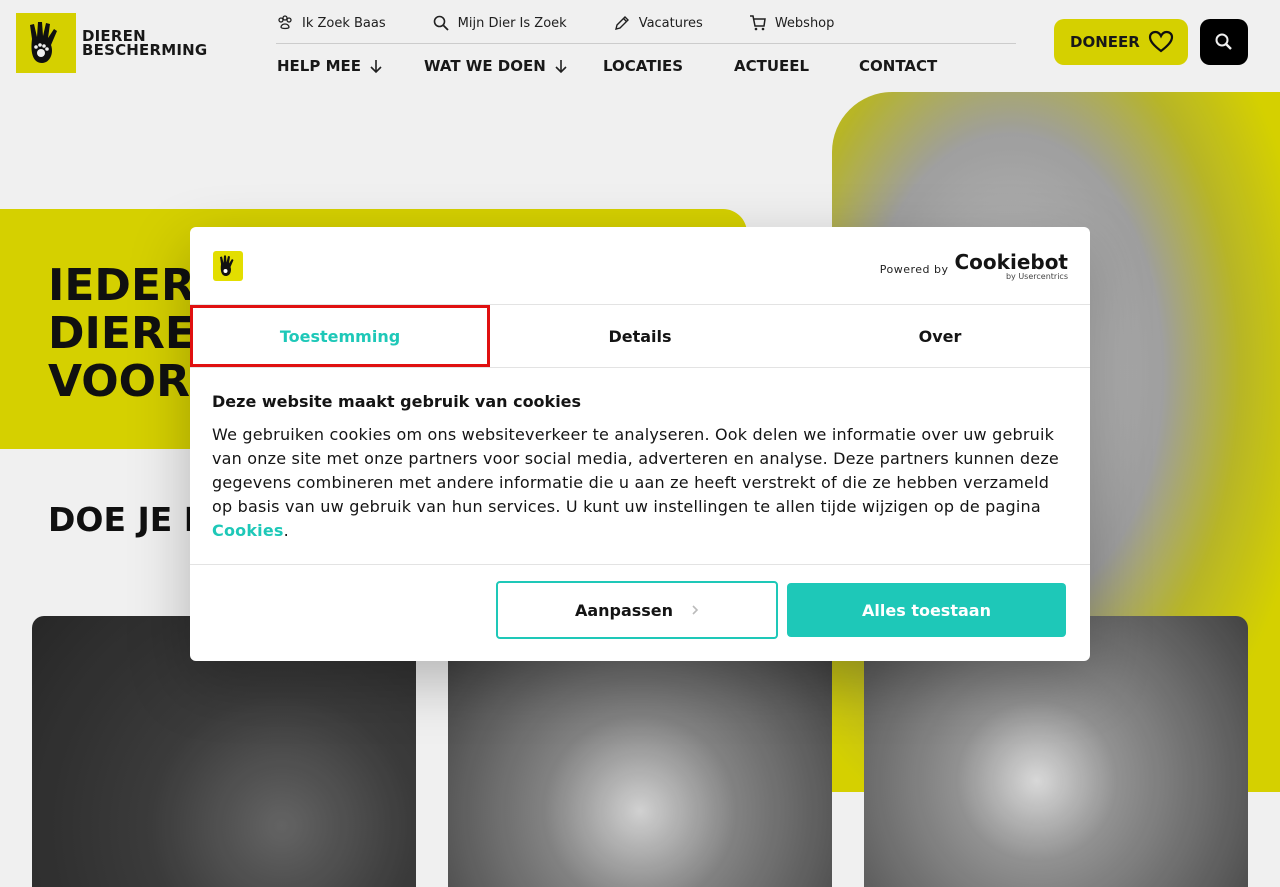 The height and width of the screenshot is (887, 1280). Describe the element at coordinates (286, 530) in the screenshot. I see `dialog-period: .` at that location.